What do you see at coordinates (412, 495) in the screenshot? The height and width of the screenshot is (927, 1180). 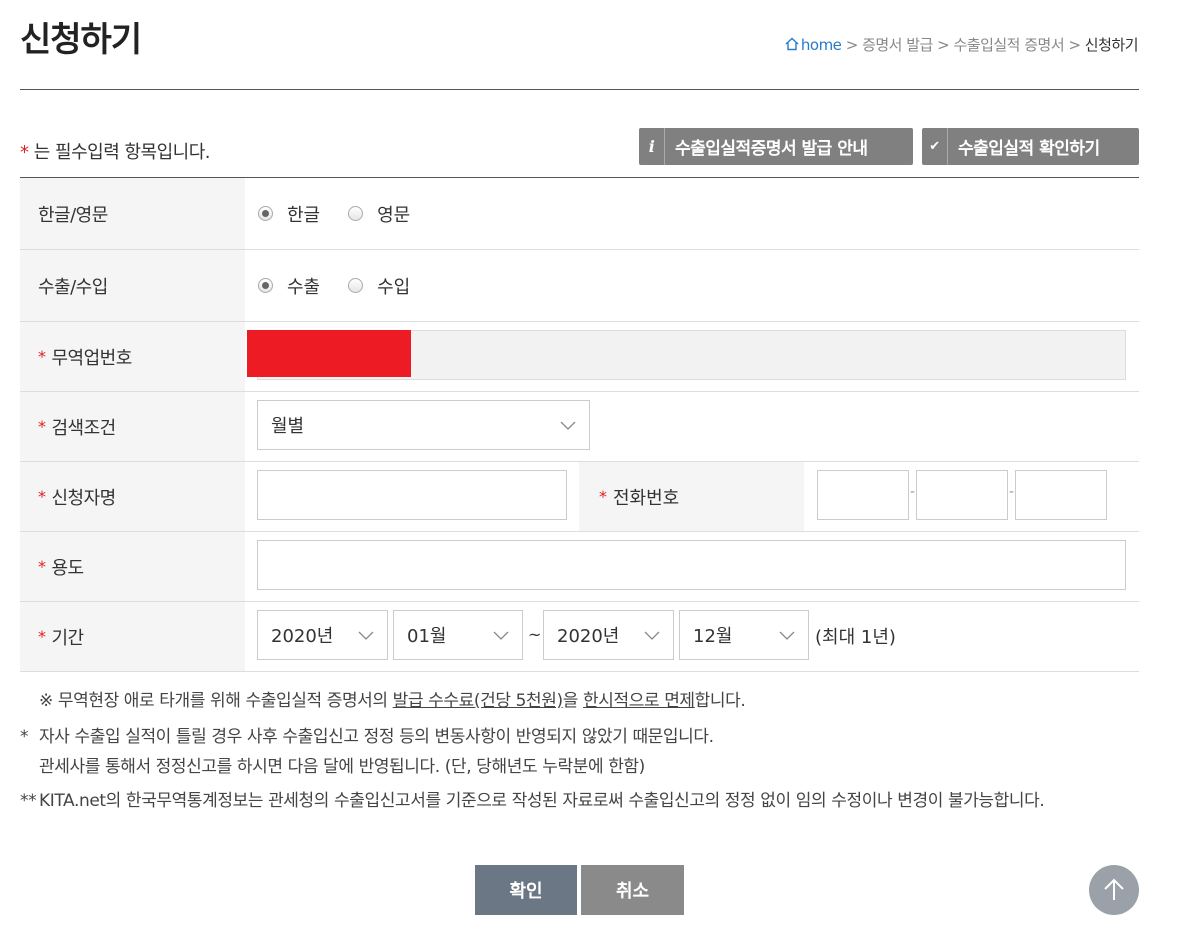 I see `applicant-name-input` at bounding box center [412, 495].